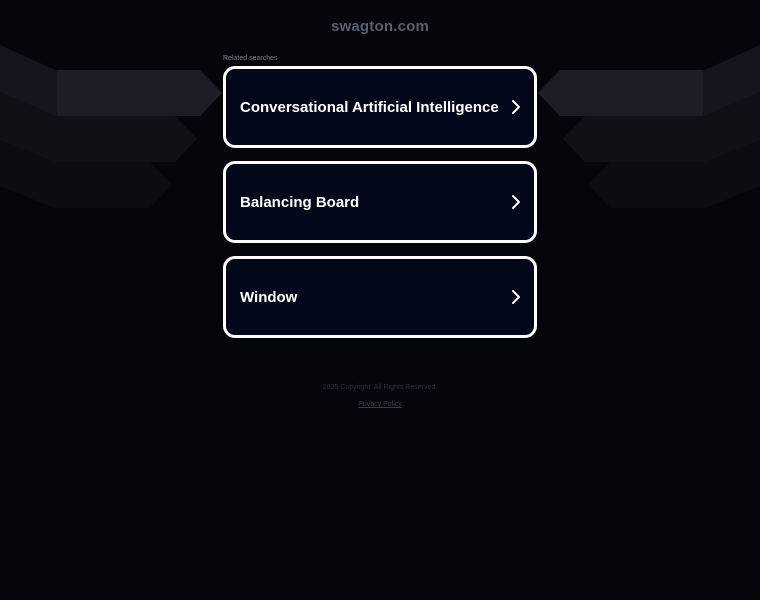 The height and width of the screenshot is (600, 760). I want to click on search-result-label: Conversational Artificial Intelligence, so click(369, 107).